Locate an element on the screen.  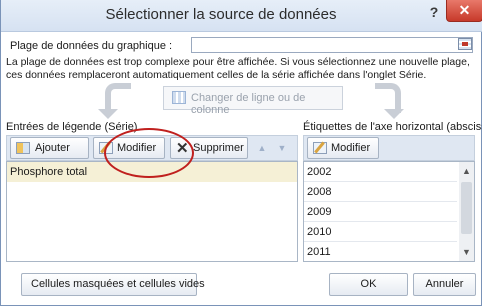
legend-entries-heading: Entrées de légende (Série) is located at coordinates (72, 127).